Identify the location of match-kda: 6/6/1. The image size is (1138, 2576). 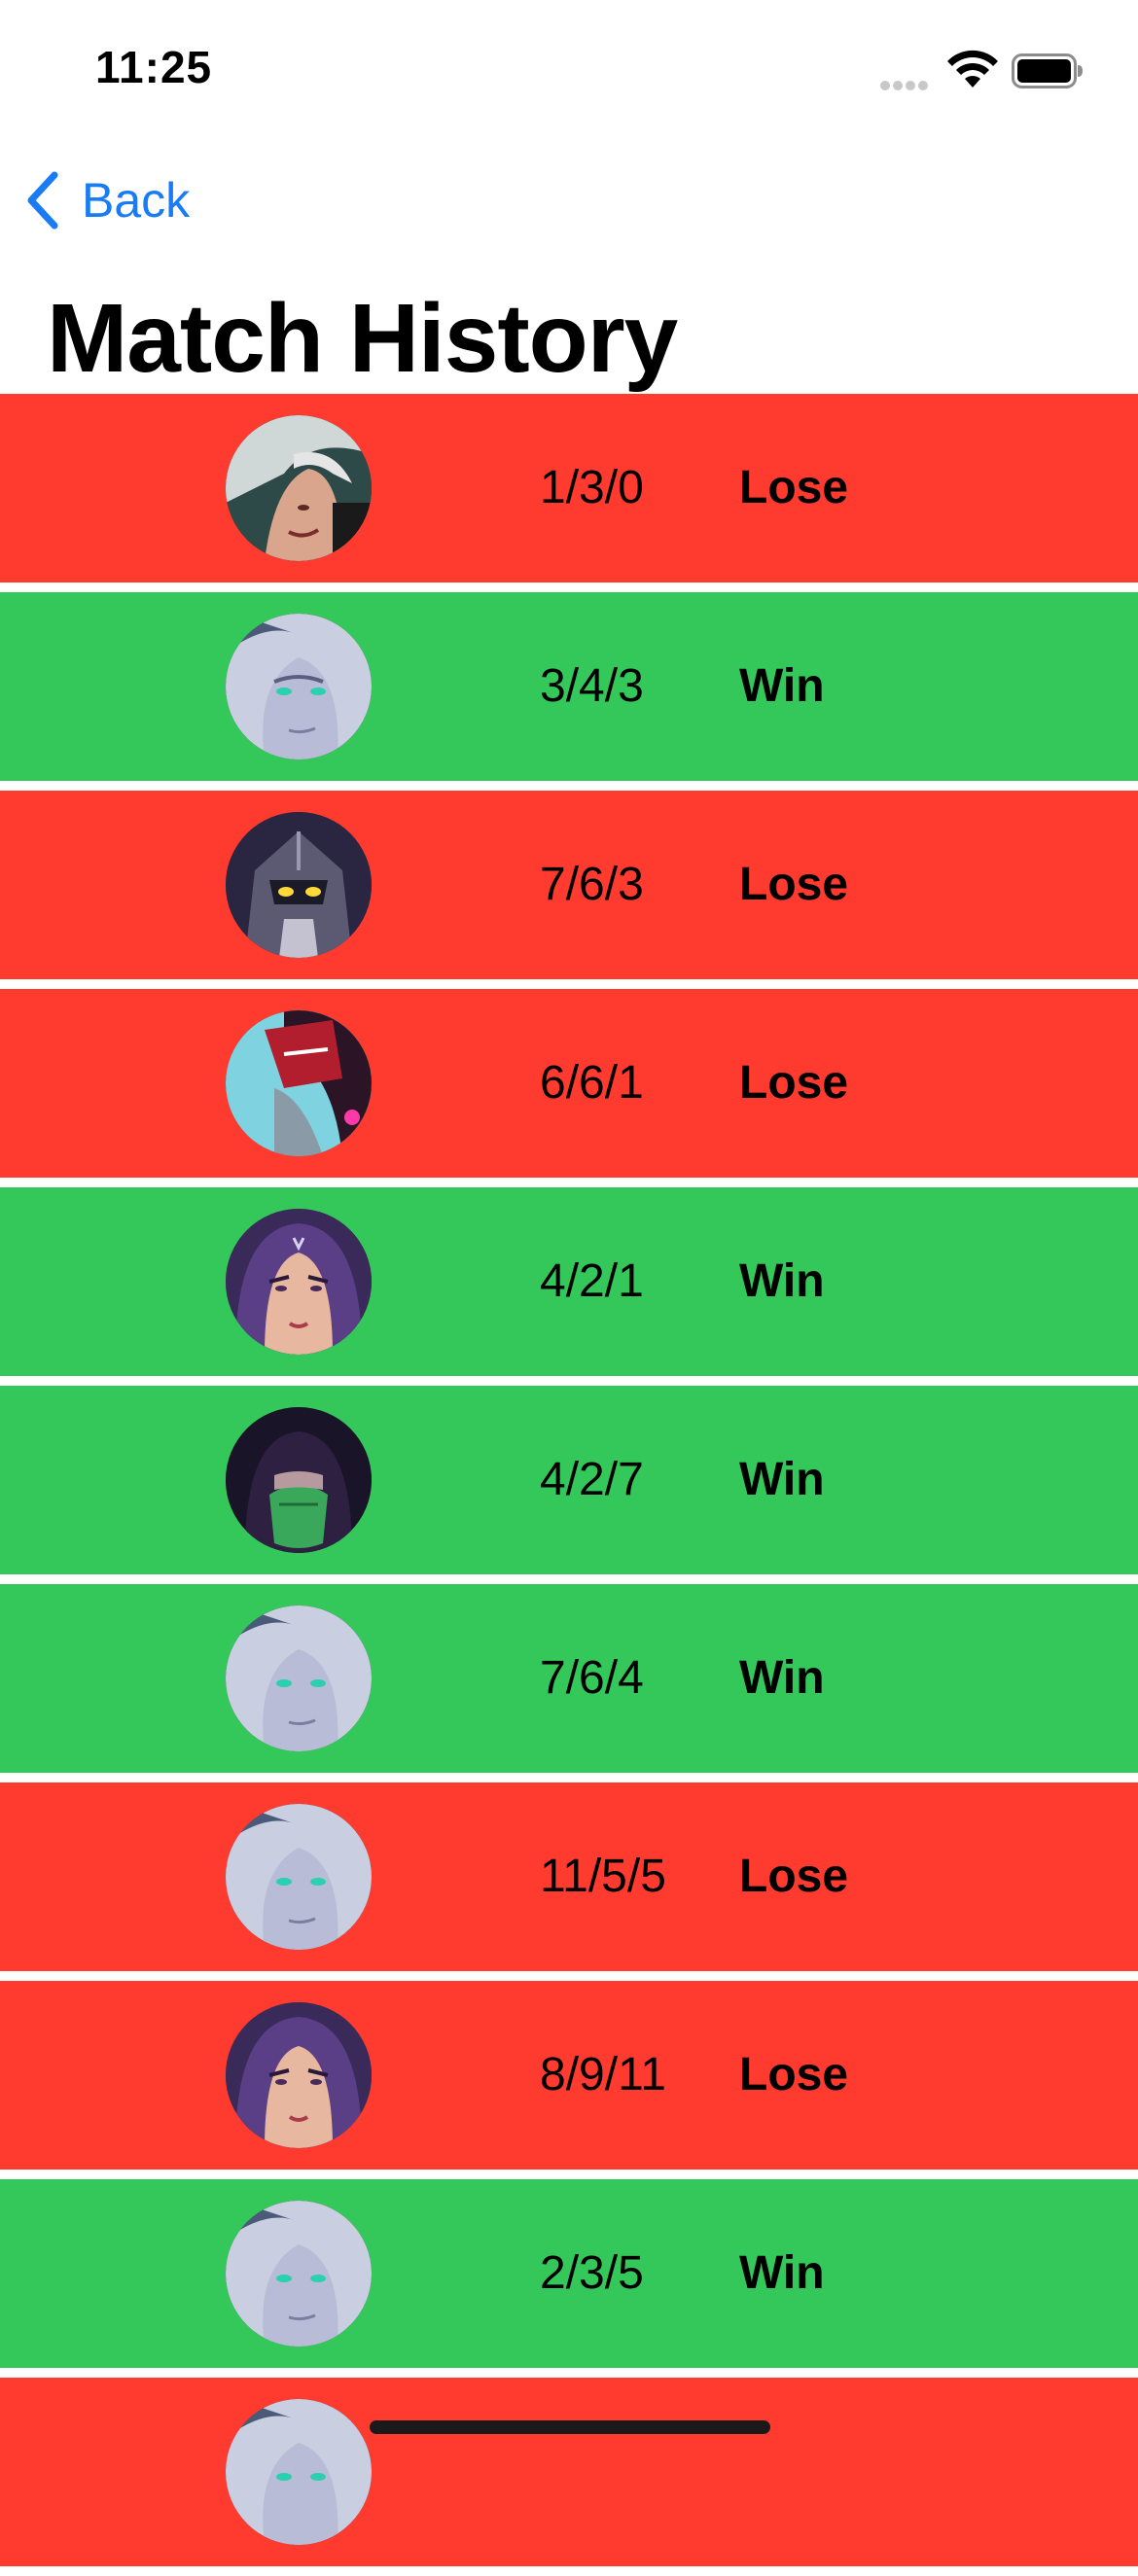
(592, 1083).